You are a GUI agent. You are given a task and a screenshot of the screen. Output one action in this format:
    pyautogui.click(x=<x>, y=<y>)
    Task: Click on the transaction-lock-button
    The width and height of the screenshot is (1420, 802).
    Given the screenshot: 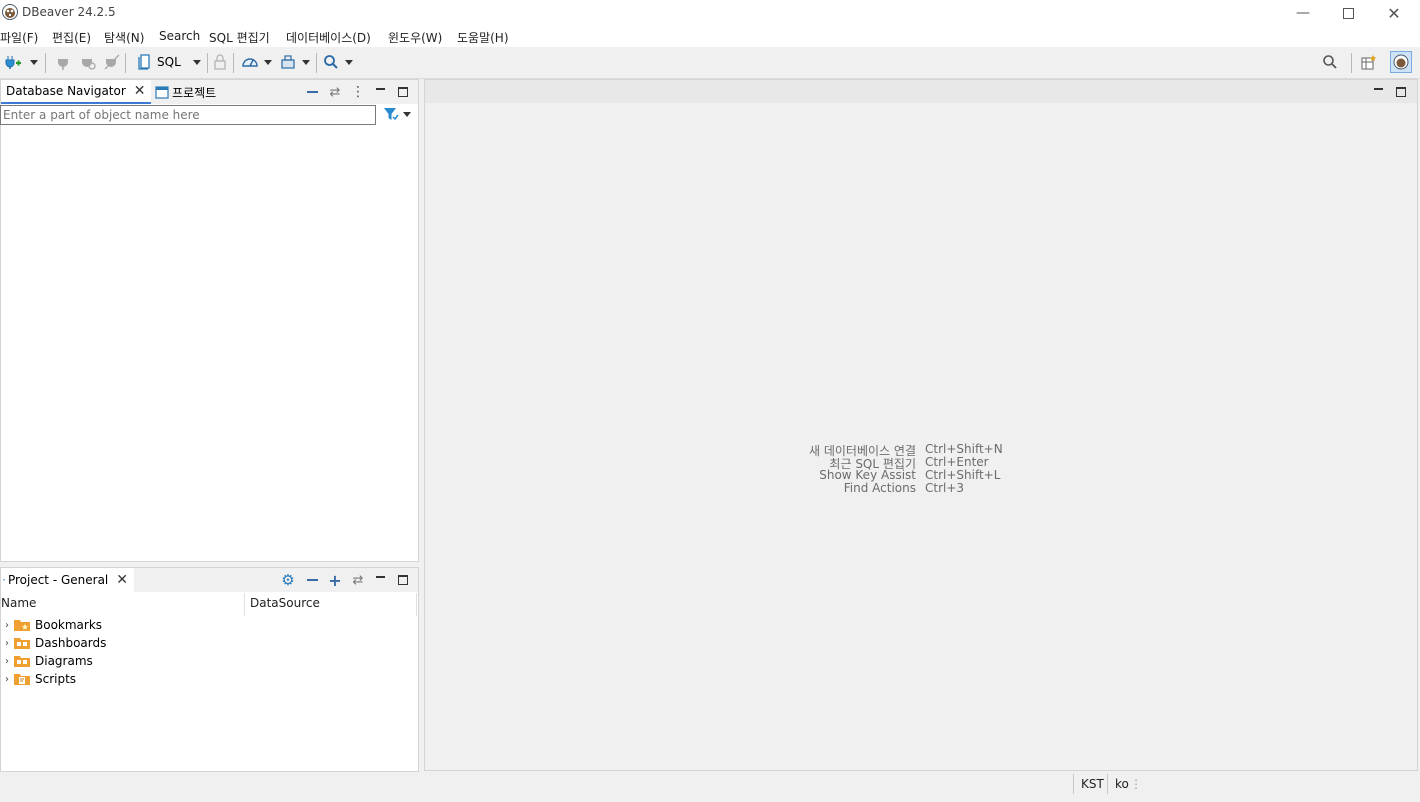 What is the action you would take?
    pyautogui.click(x=220, y=62)
    